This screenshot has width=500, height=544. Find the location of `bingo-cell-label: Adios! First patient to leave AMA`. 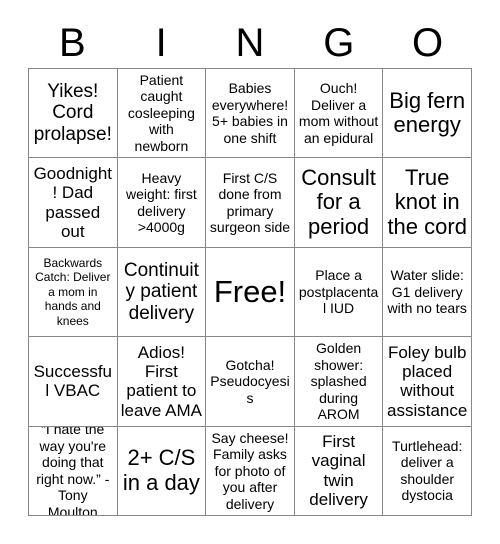

bingo-cell-label: Adios! First patient to leave AMA is located at coordinates (161, 381).